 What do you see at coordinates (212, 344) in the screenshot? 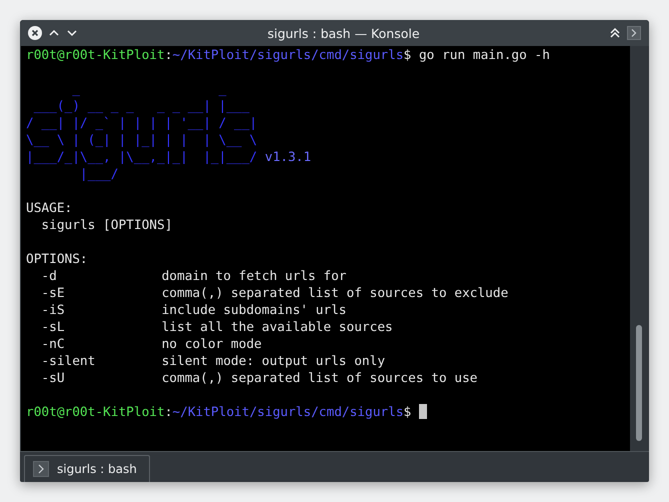
I see `option-description: no color mode` at bounding box center [212, 344].